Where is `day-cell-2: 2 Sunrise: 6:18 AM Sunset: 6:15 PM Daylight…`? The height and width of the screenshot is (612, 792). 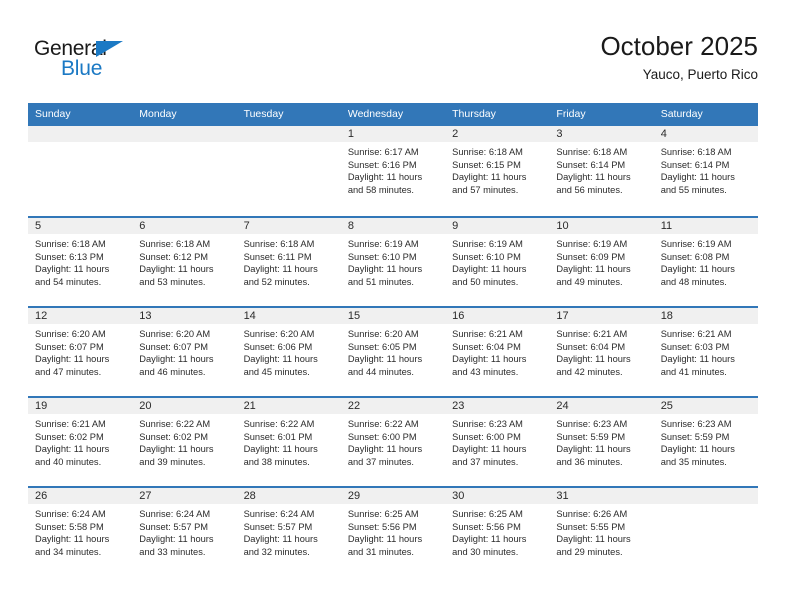
day-cell-2: 2 Sunrise: 6:18 AM Sunset: 6:15 PM Daylight… is located at coordinates (497, 171).